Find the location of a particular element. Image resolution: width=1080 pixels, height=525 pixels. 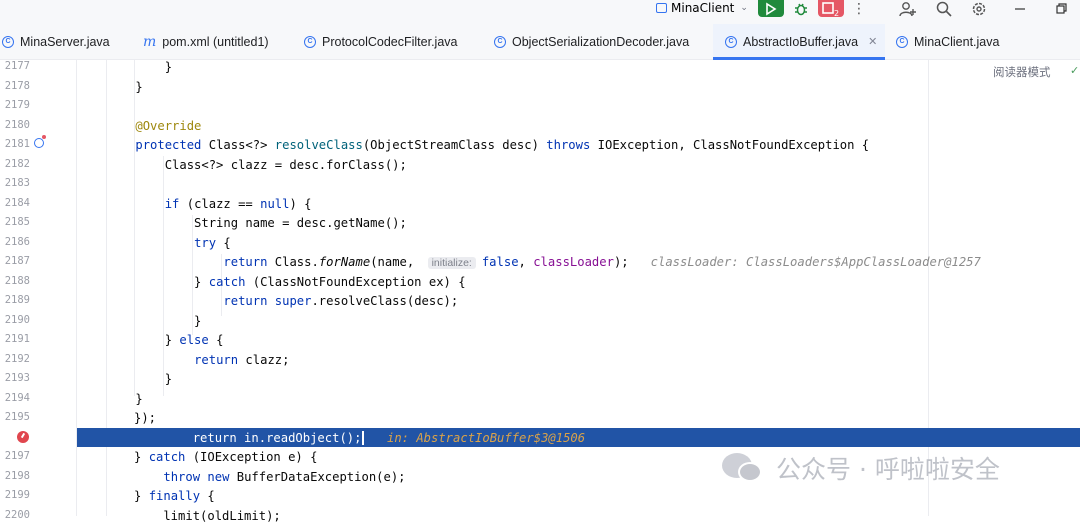

run-configuration-selector: MinaClient ⌄ is located at coordinates (702, 8).